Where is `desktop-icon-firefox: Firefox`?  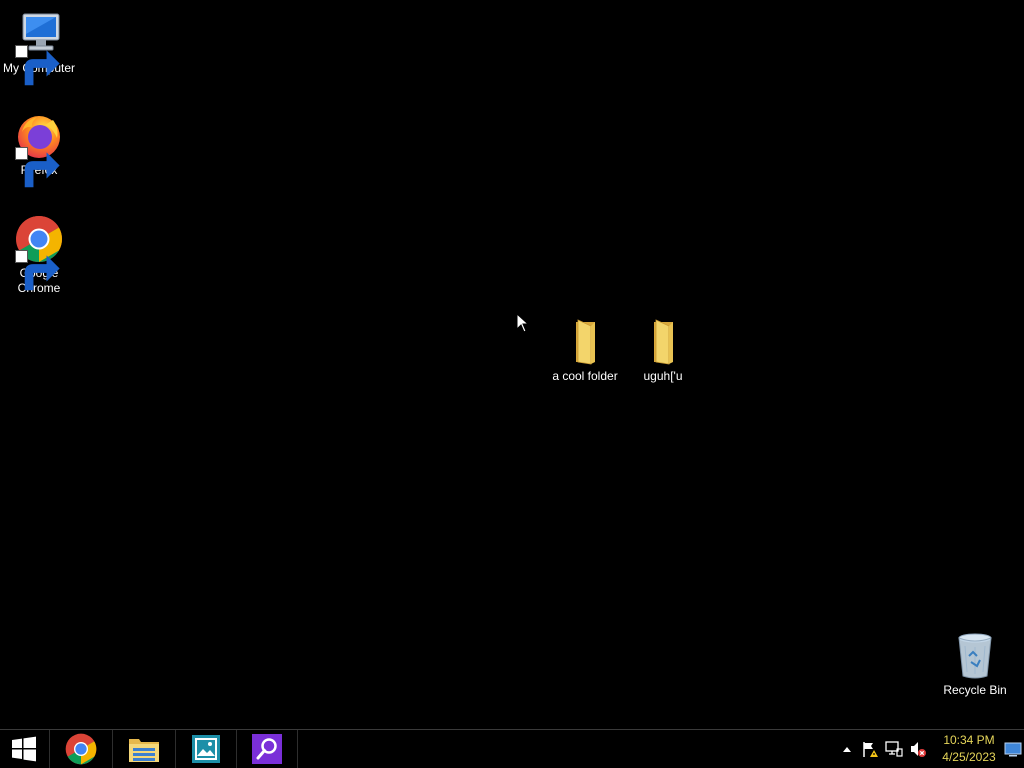
desktop-icon-firefox: Firefox is located at coordinates (39, 150).